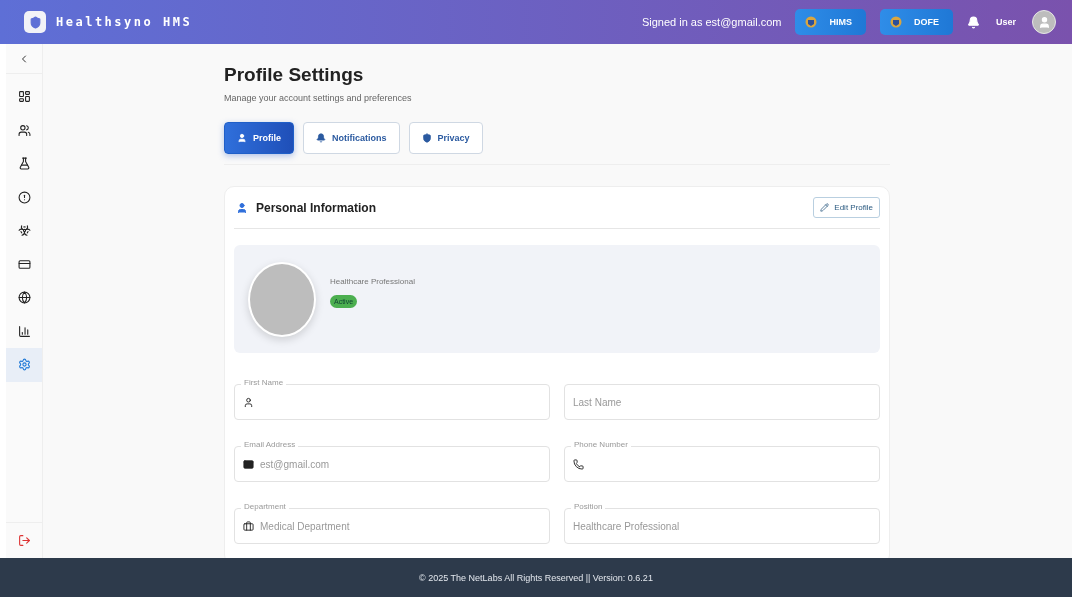 This screenshot has width=1072, height=597. Describe the element at coordinates (372, 281) in the screenshot. I see `role-text: Healthcare Professional` at that location.